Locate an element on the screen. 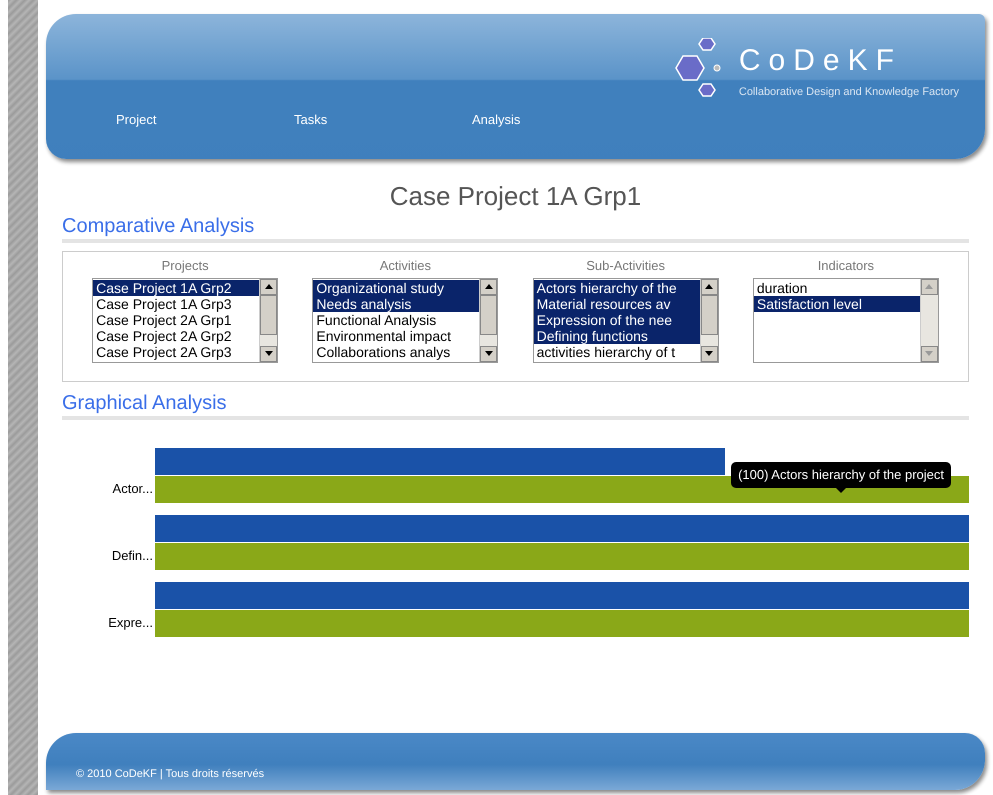  list-option: Organizational study is located at coordinates (396, 288).